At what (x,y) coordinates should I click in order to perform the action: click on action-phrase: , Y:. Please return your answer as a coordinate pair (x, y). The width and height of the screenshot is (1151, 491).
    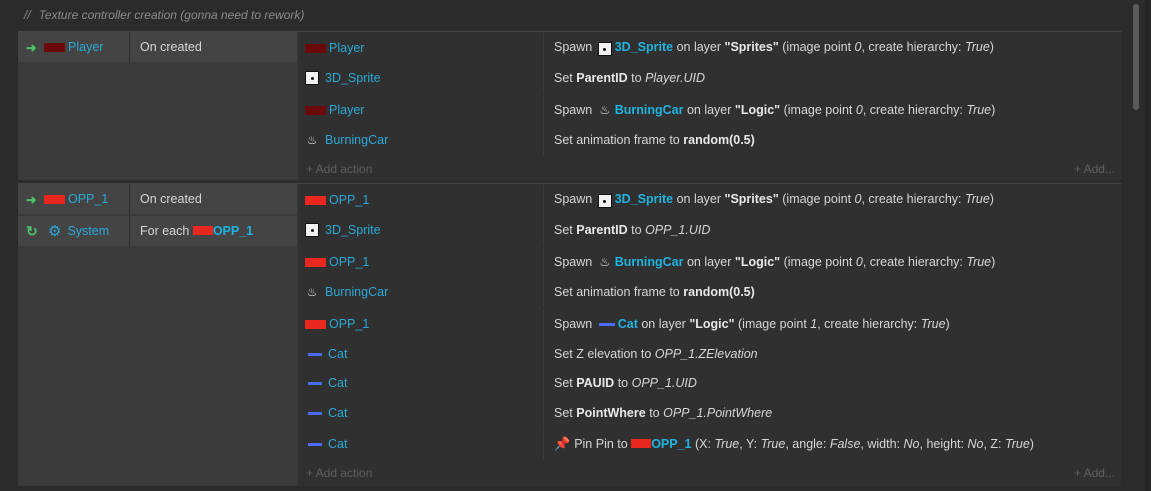
    Looking at the image, I should click on (748, 444).